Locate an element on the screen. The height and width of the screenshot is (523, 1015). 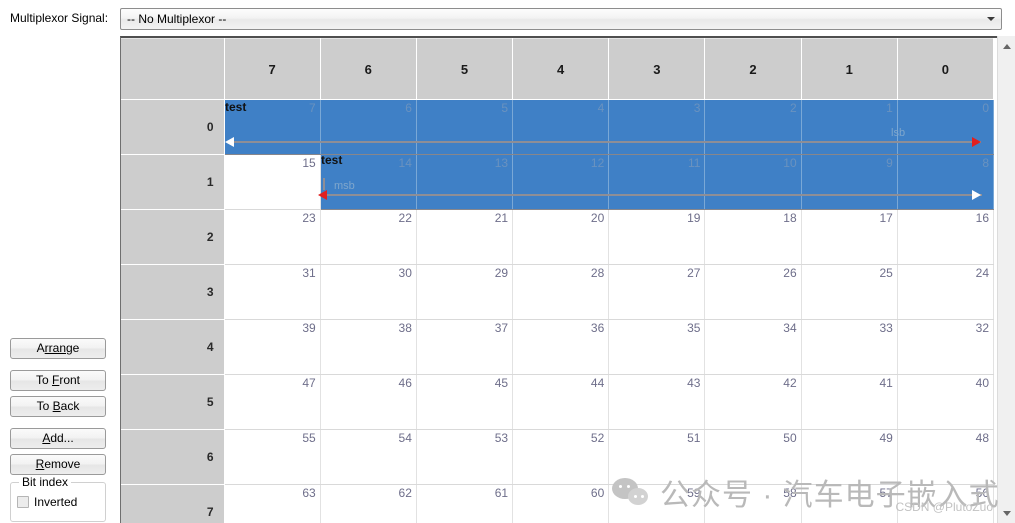
grid-cell-r2-c5: 21 is located at coordinates (465, 237).